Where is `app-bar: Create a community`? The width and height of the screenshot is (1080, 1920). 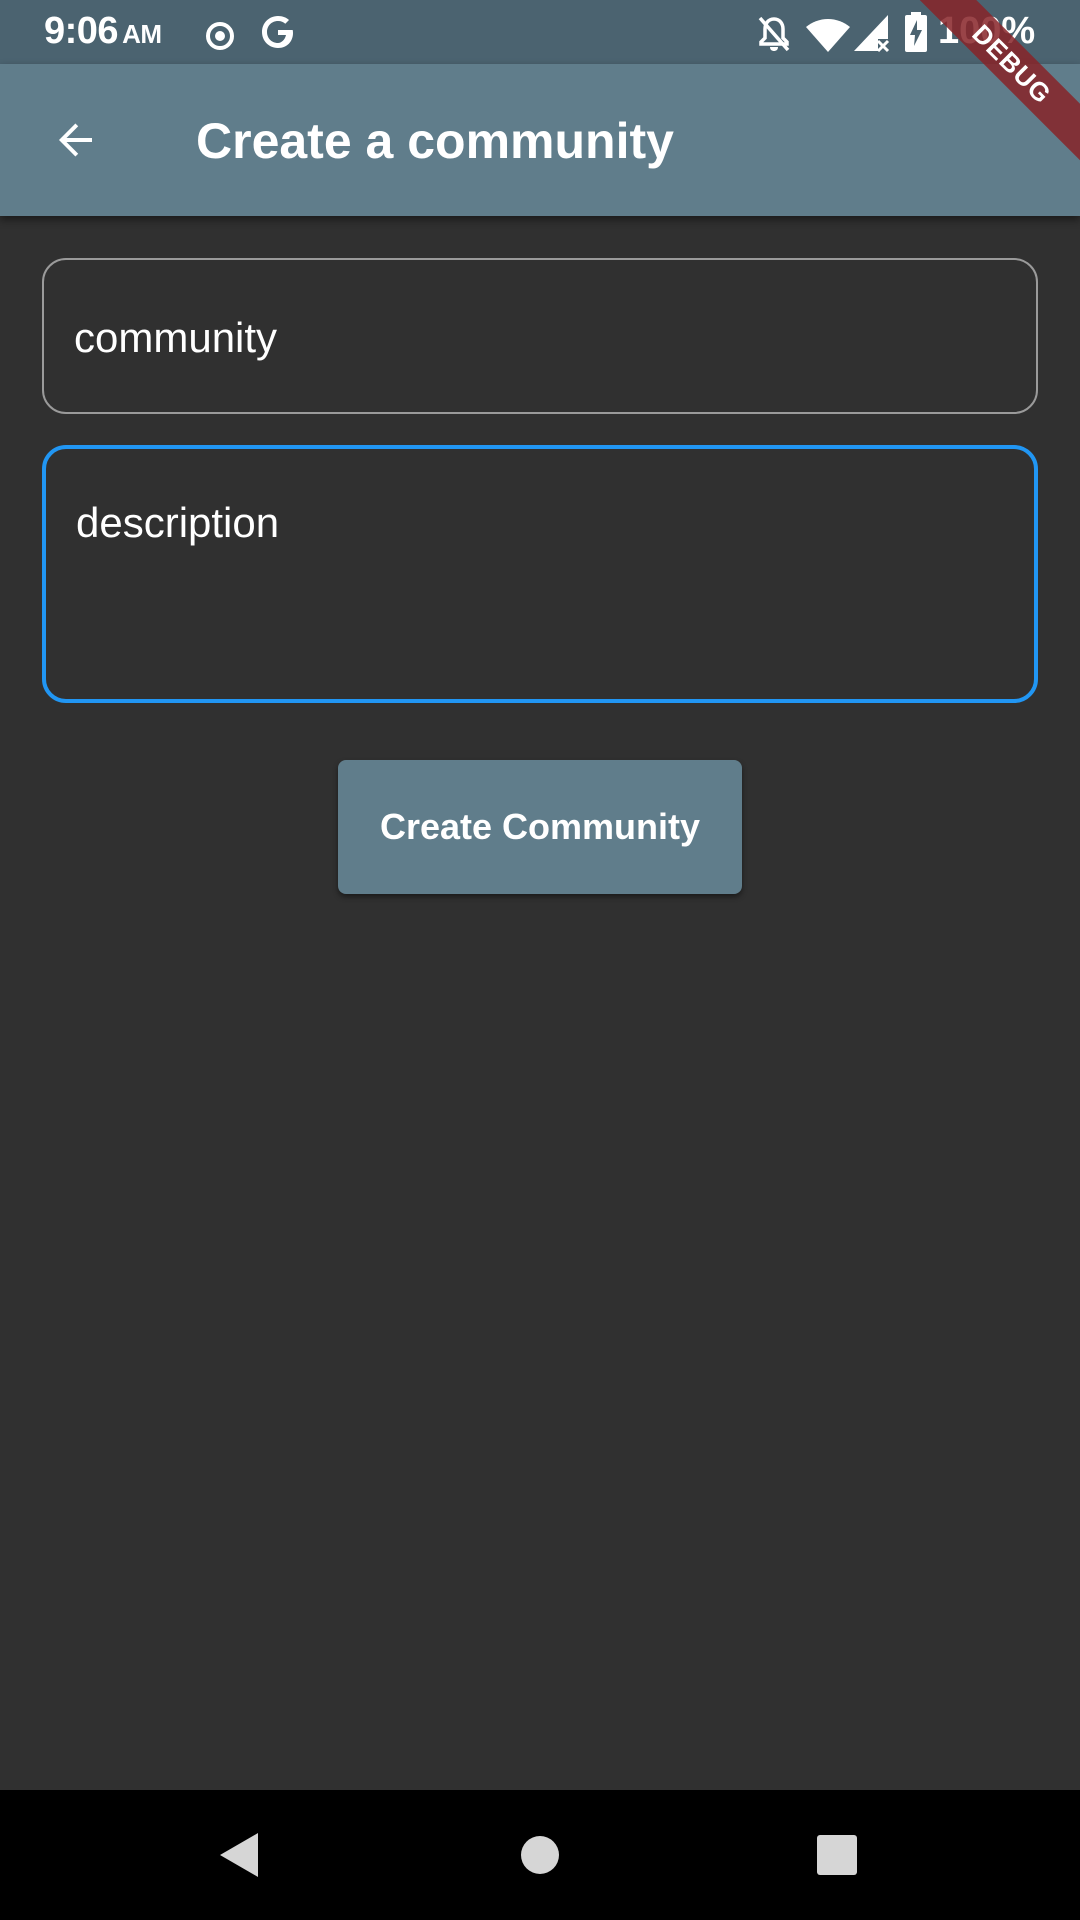 app-bar: Create a community is located at coordinates (540, 140).